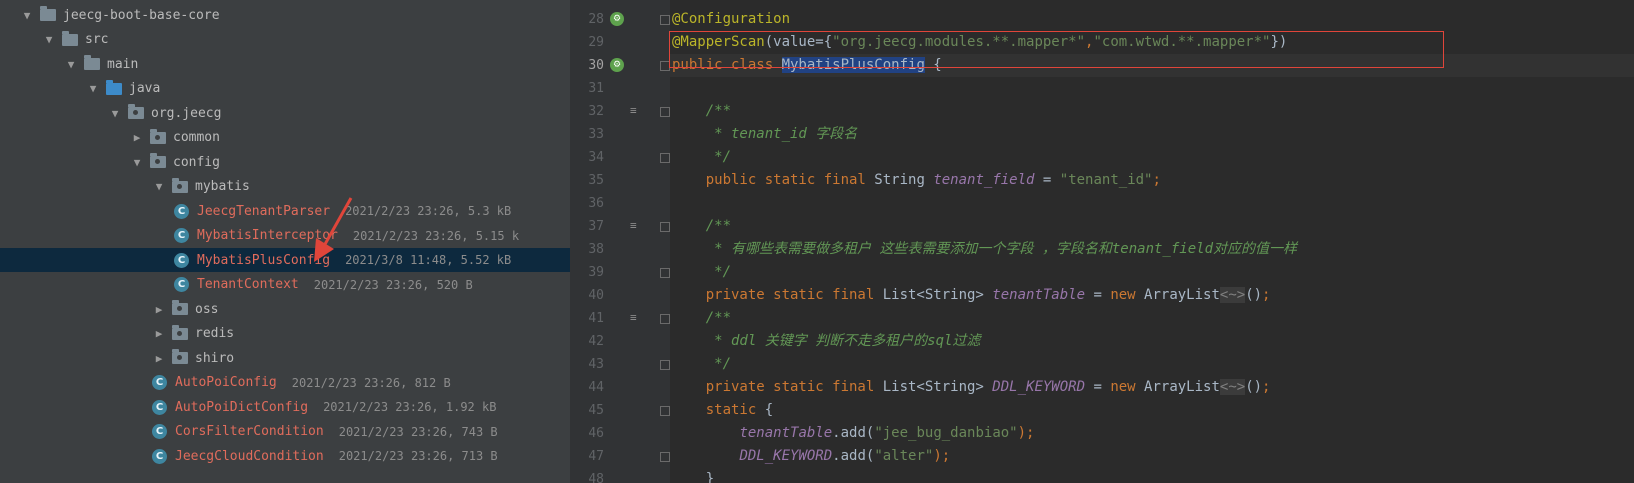  I want to click on code-line: DDL_KEYWORD.add("alter");, so click(811, 456).